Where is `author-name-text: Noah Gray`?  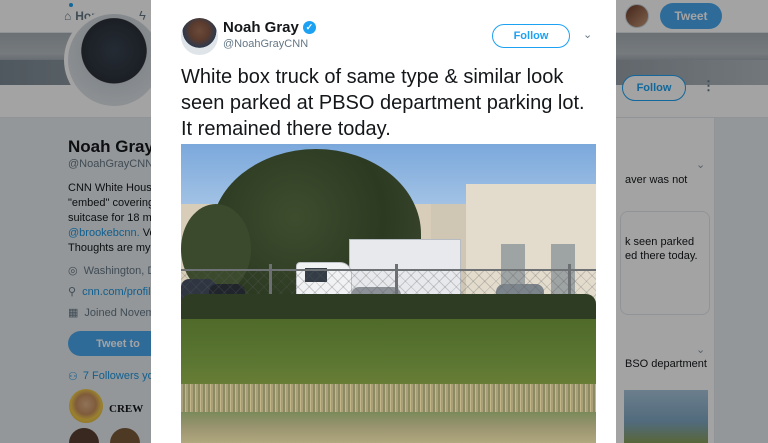
author-name-text: Noah Gray is located at coordinates (261, 27).